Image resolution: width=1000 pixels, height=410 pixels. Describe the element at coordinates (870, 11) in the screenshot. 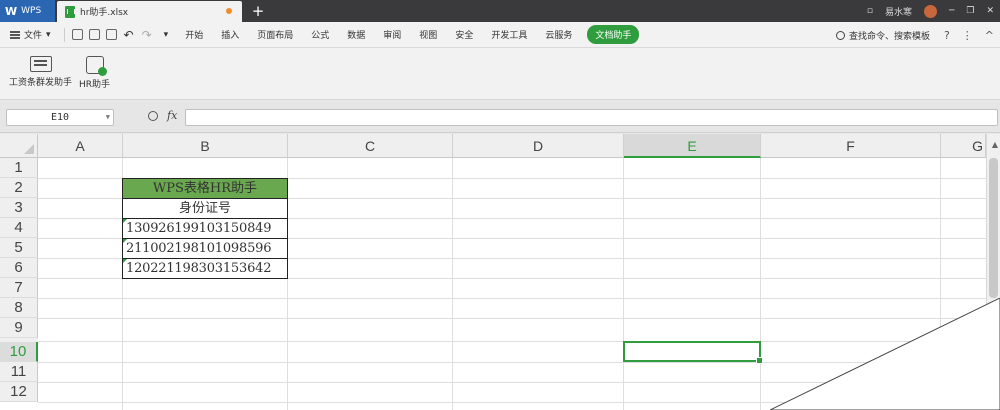

I see `window-mode-icon: ▫` at that location.